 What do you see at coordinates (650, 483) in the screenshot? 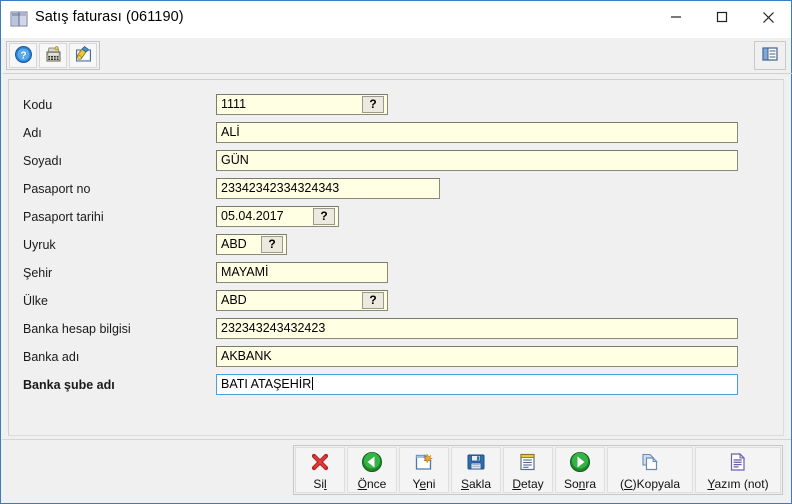
I see `kopyala-button-label: (C)Kopyala` at bounding box center [650, 483].